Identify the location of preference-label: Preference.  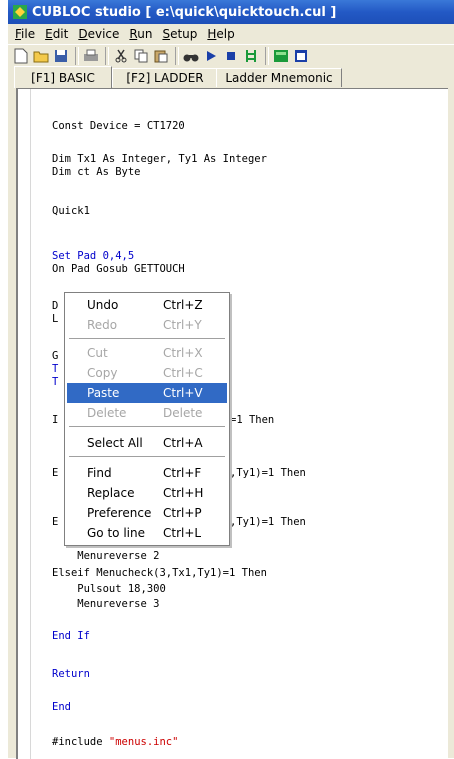
(119, 513).